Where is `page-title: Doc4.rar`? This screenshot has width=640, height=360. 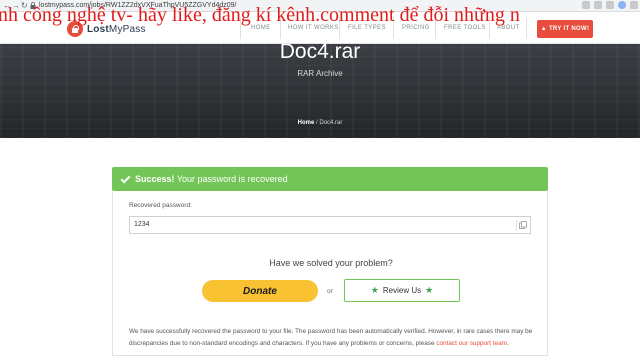
page-title: Doc4.rar is located at coordinates (320, 53).